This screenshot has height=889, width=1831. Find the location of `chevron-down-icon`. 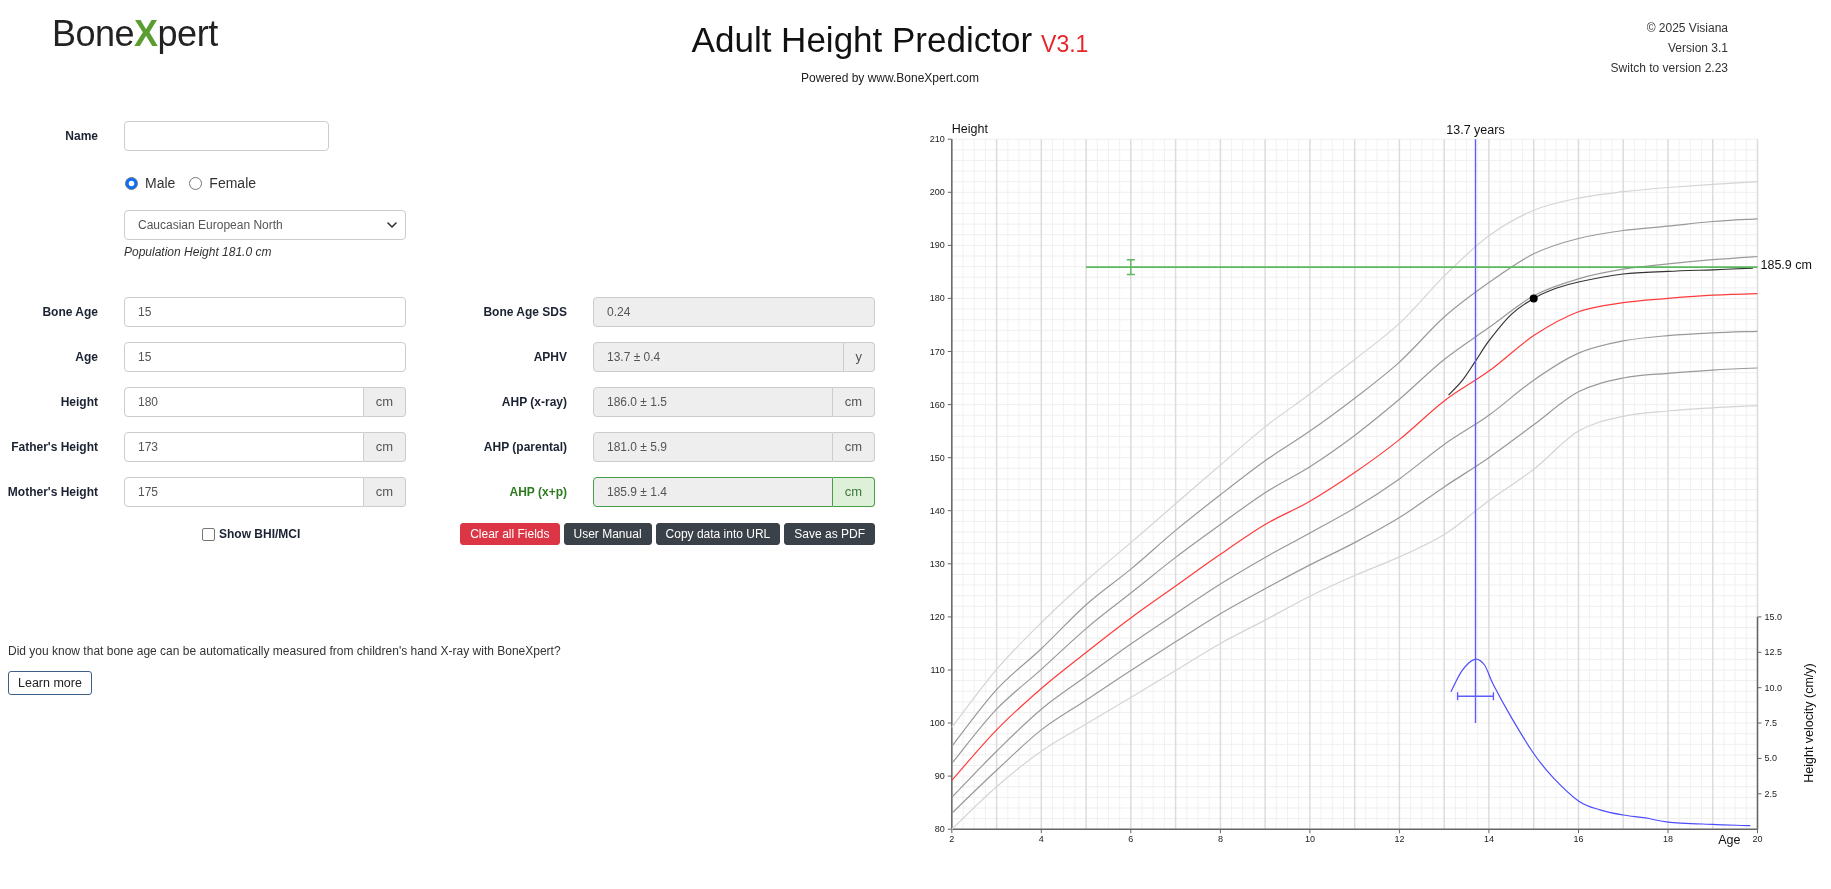

chevron-down-icon is located at coordinates (392, 225).